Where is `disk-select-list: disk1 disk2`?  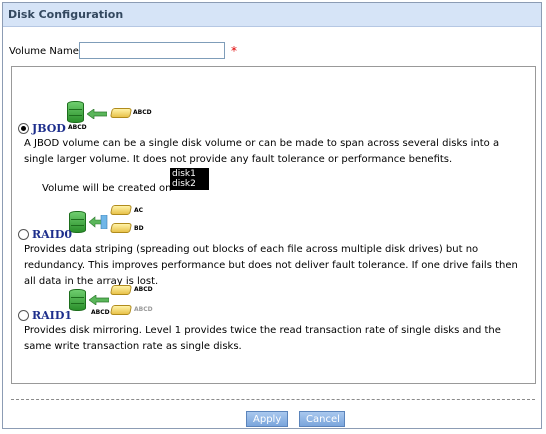
disk-select-list: disk1 disk2 is located at coordinates (189, 179).